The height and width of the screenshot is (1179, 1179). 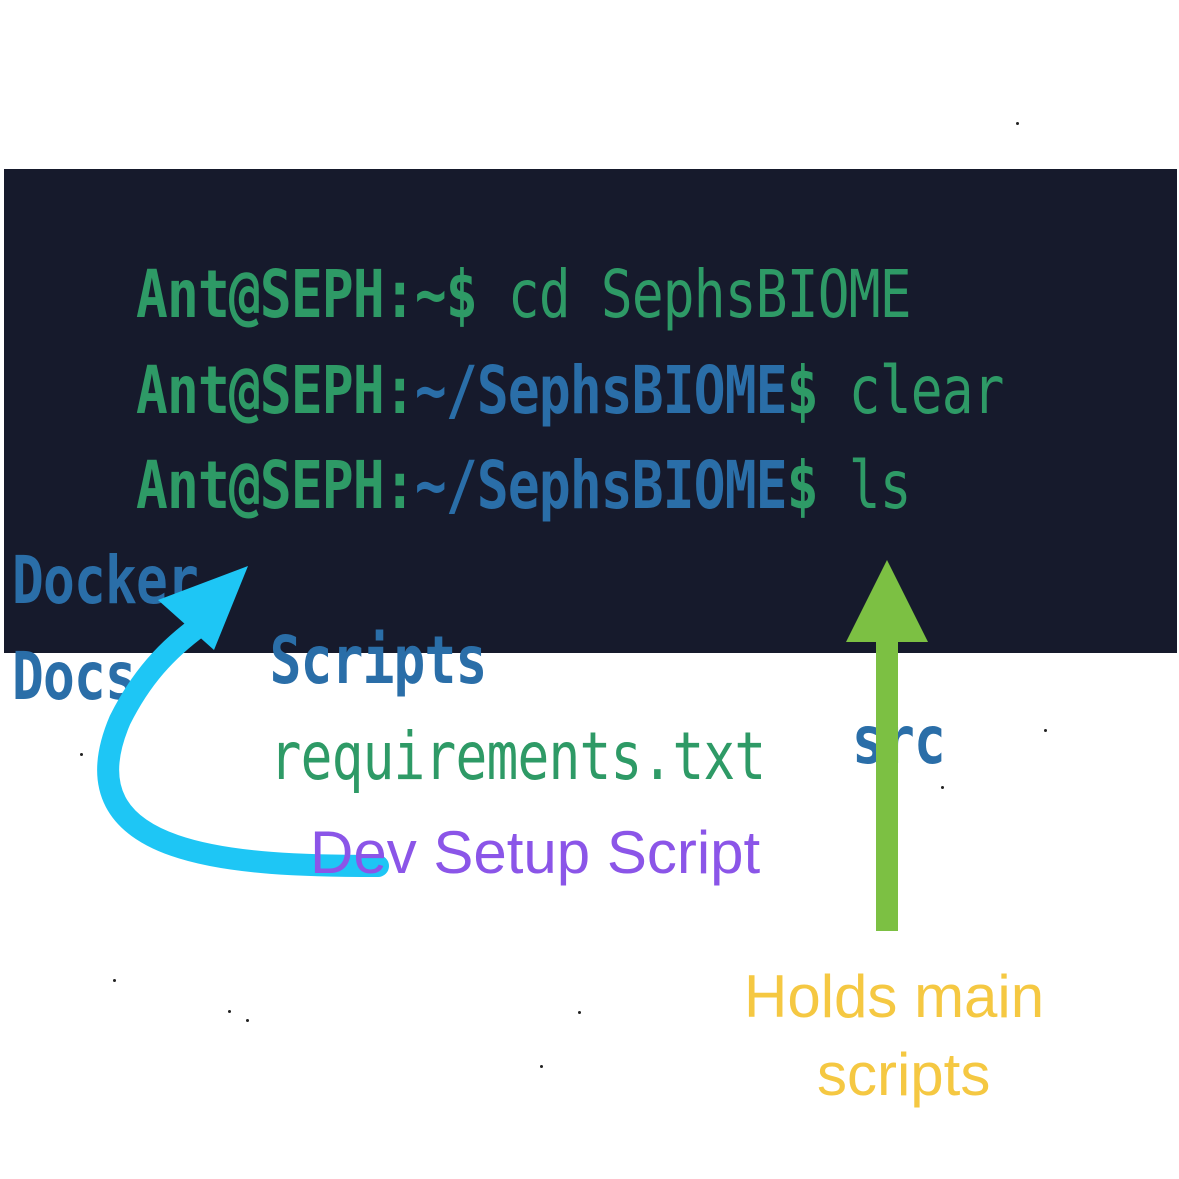 I want to click on holds-main-label-line1: Holds main, so click(x=894, y=996).